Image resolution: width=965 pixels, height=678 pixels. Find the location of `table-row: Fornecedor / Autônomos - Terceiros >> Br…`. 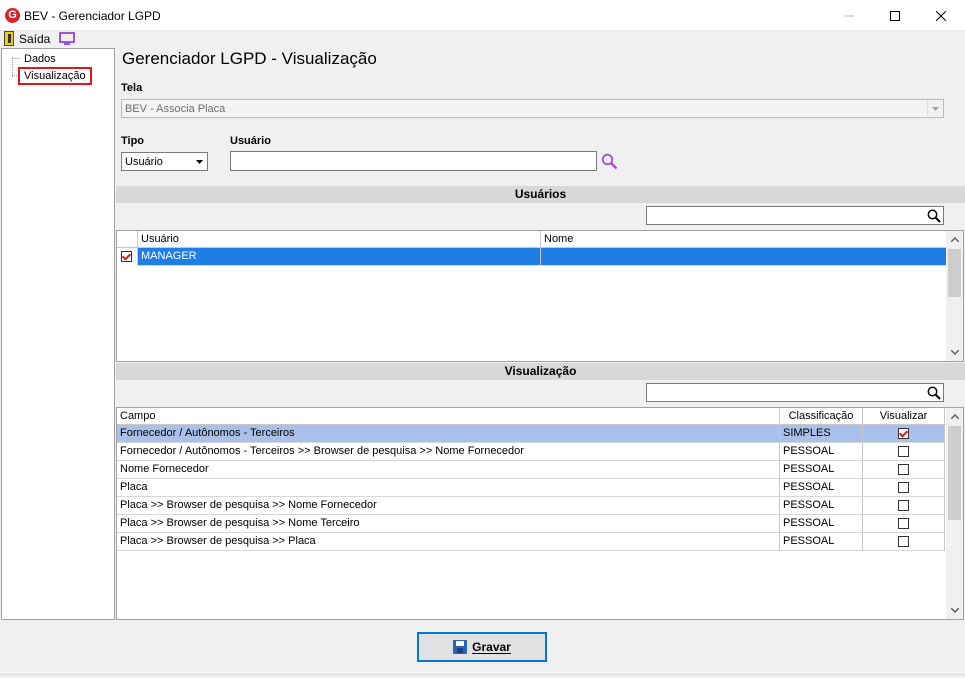

table-row: Fornecedor / Autônomos - Terceiros >> Br… is located at coordinates (531, 452).